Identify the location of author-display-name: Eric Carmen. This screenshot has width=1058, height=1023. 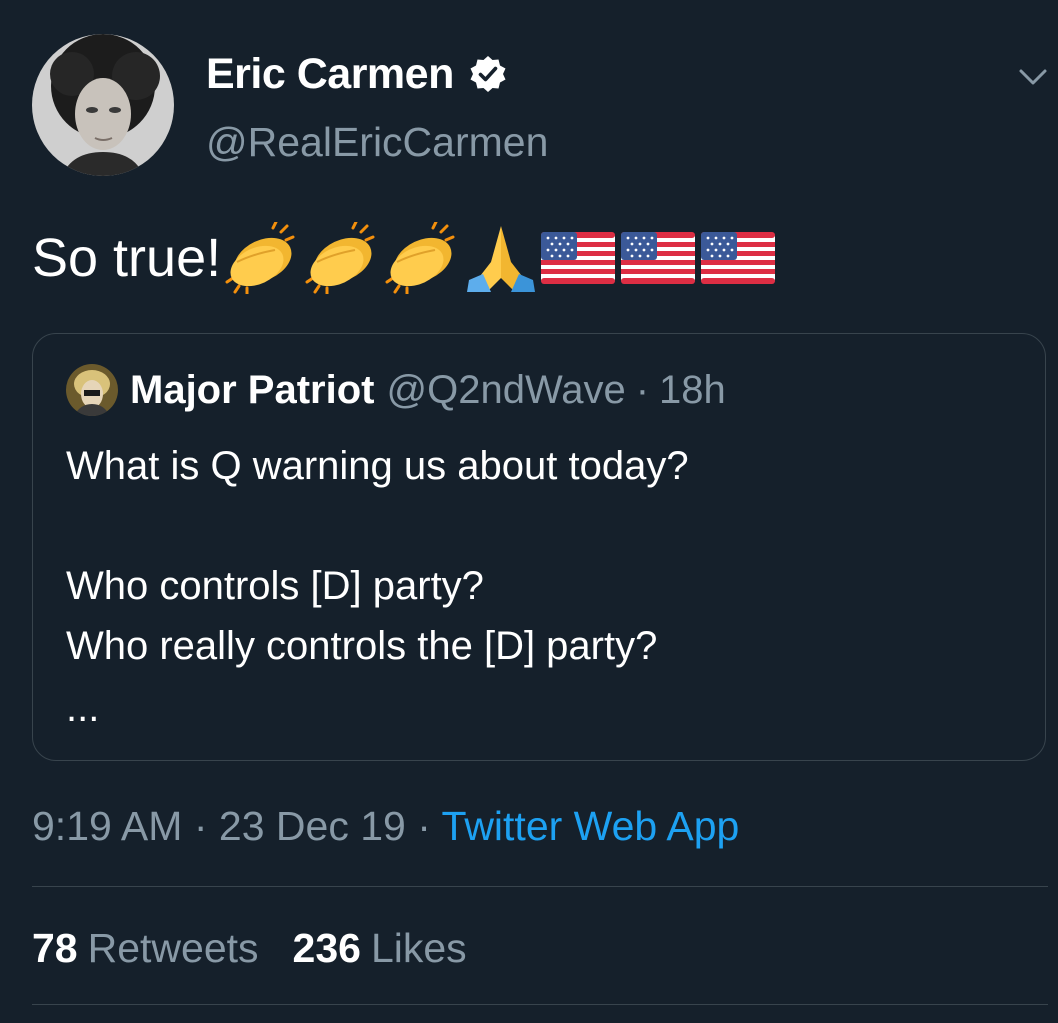
(357, 74).